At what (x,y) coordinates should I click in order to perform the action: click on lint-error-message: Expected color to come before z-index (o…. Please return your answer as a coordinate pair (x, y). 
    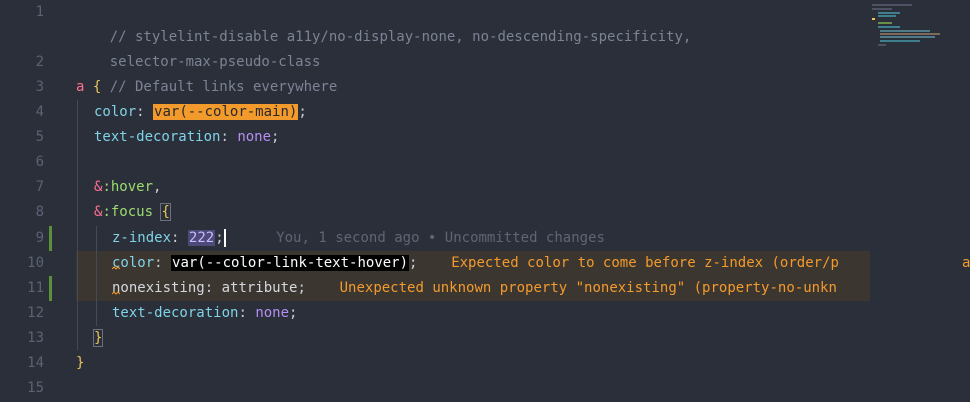
    Looking at the image, I should click on (645, 263).